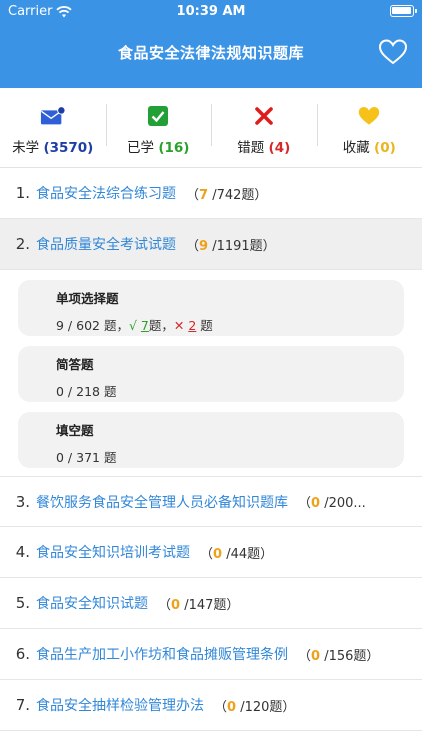 The width and height of the screenshot is (422, 750). What do you see at coordinates (211, 308) in the screenshot?
I see `subsection-single-choice: 单项选择题 9 / 602 题，√ 7题，✕ 2 题` at bounding box center [211, 308].